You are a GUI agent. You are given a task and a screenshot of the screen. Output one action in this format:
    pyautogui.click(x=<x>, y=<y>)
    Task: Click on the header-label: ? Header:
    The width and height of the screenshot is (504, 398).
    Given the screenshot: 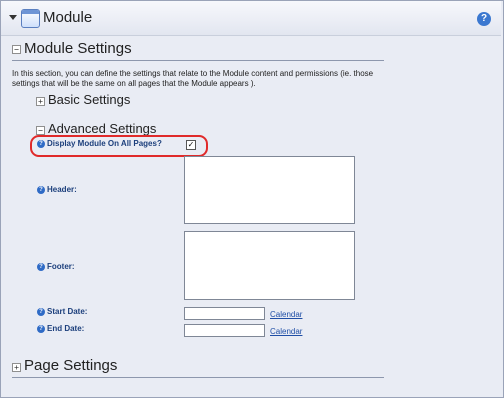 What is the action you would take?
    pyautogui.click(x=57, y=189)
    